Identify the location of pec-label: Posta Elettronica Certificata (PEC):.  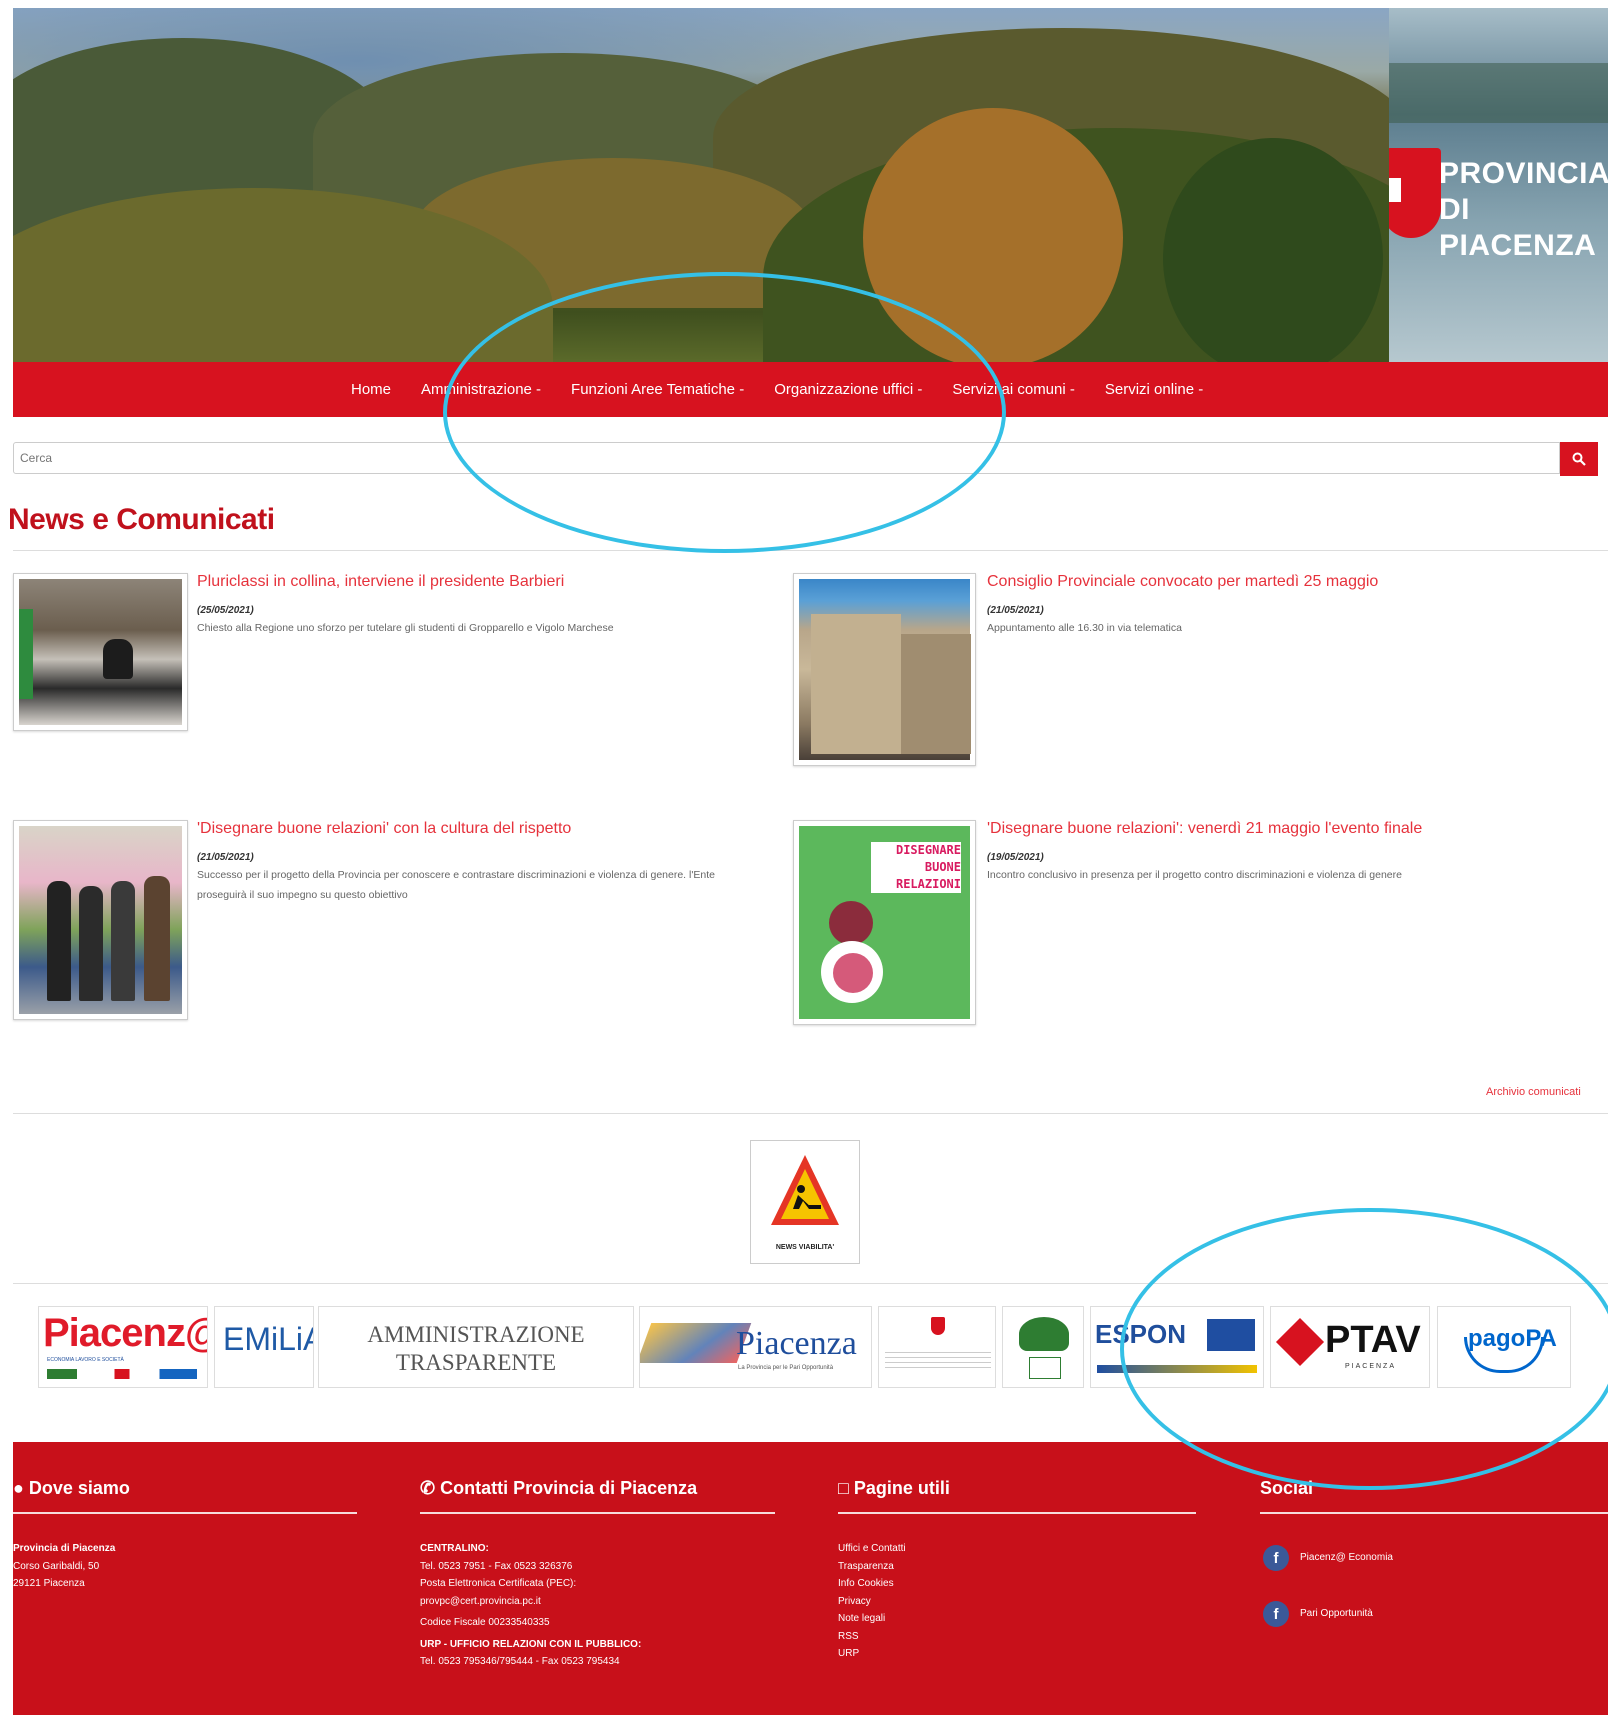
(498, 1583).